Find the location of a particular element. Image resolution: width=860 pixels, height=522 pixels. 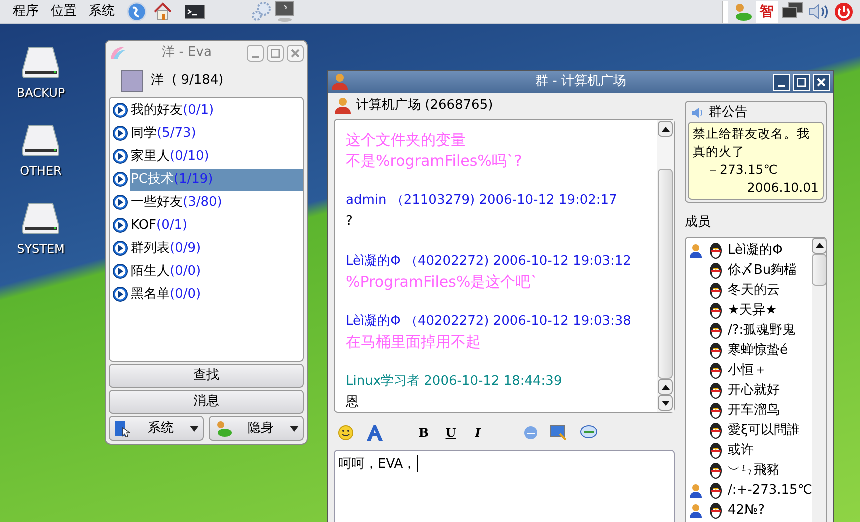

window-title: 洋 - Eva is located at coordinates (187, 53).